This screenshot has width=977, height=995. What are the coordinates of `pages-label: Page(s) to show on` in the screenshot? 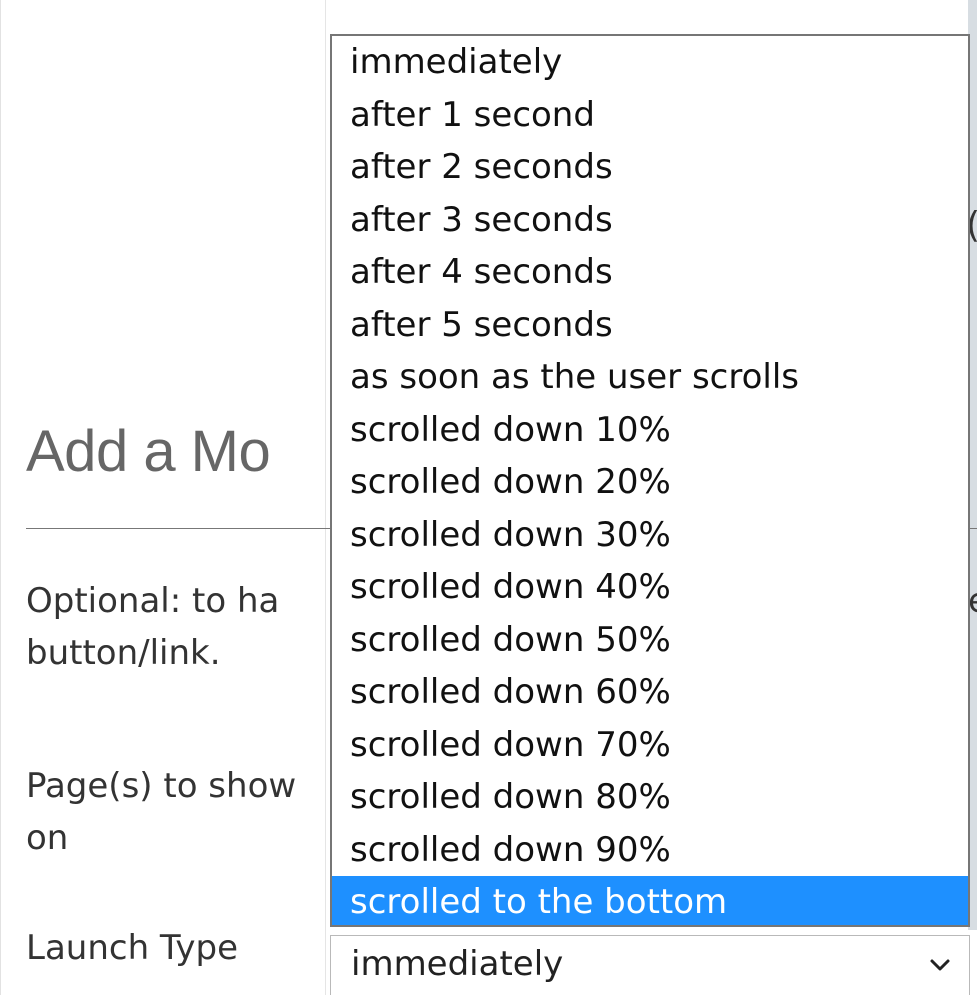 It's located at (161, 812).